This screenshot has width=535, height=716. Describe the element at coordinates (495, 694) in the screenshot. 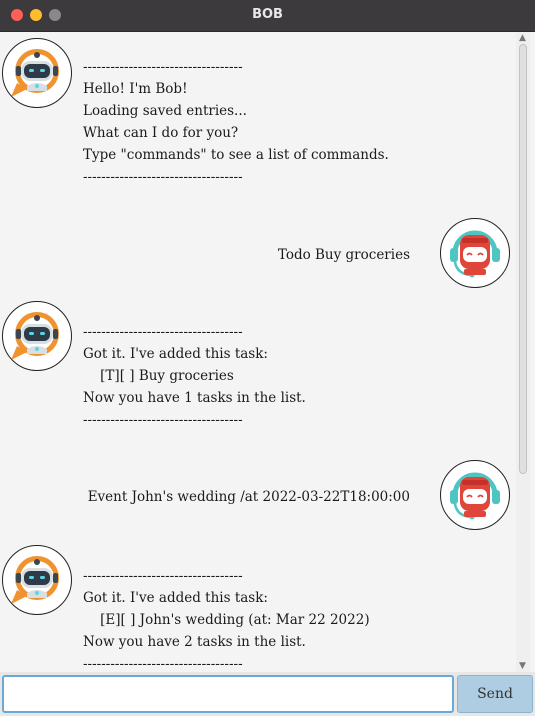

I see `send-button: Send` at that location.